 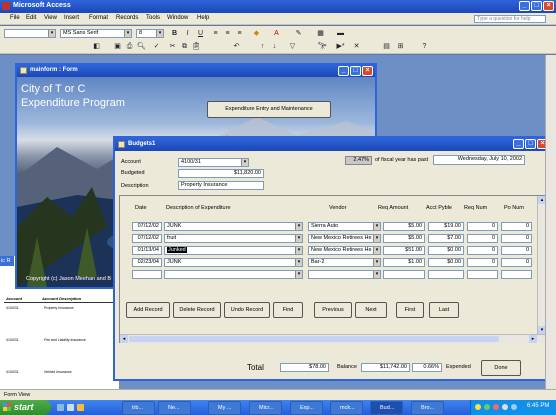 What do you see at coordinates (510, 19) in the screenshot?
I see `help-search-input: Type a question for help` at bounding box center [510, 19].